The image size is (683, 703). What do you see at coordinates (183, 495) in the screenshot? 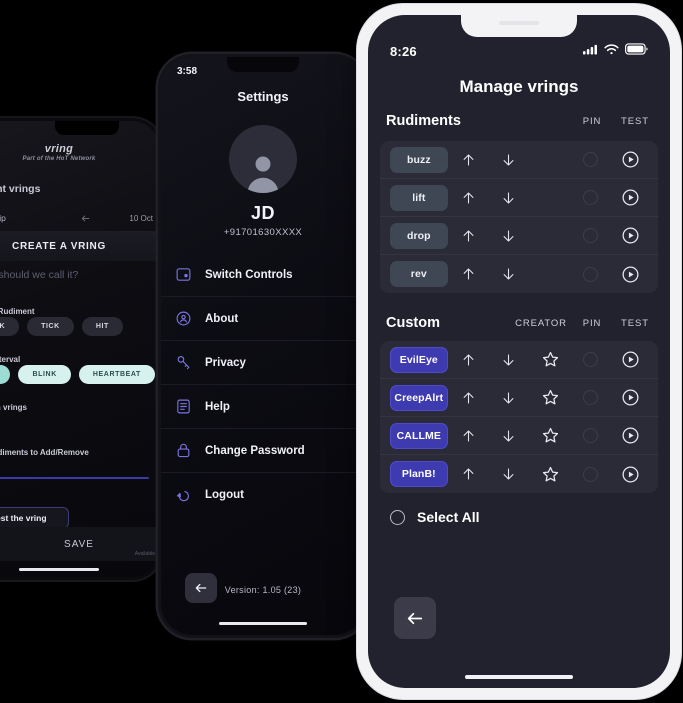
I see `logout-icon` at bounding box center [183, 495].